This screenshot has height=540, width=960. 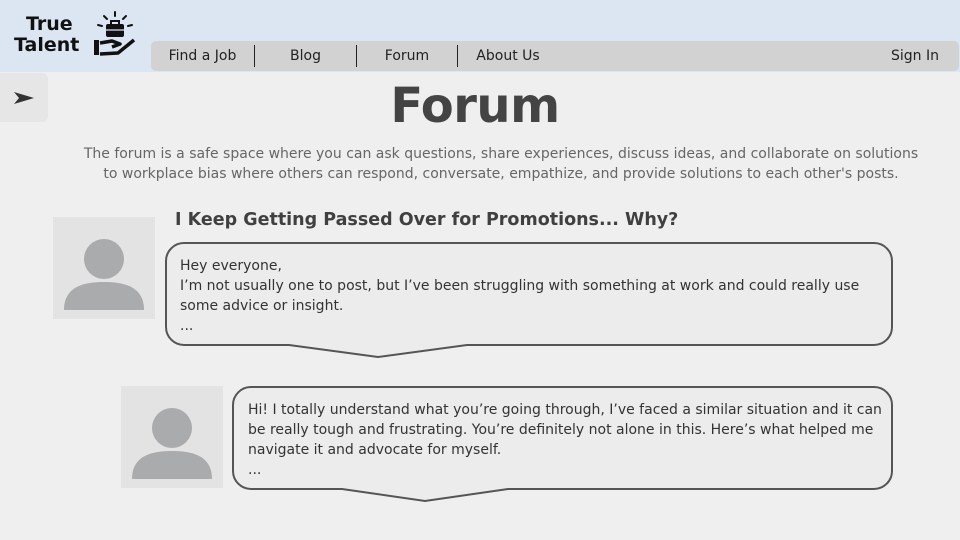 I want to click on post-line: some advice or insight., so click(x=262, y=306).